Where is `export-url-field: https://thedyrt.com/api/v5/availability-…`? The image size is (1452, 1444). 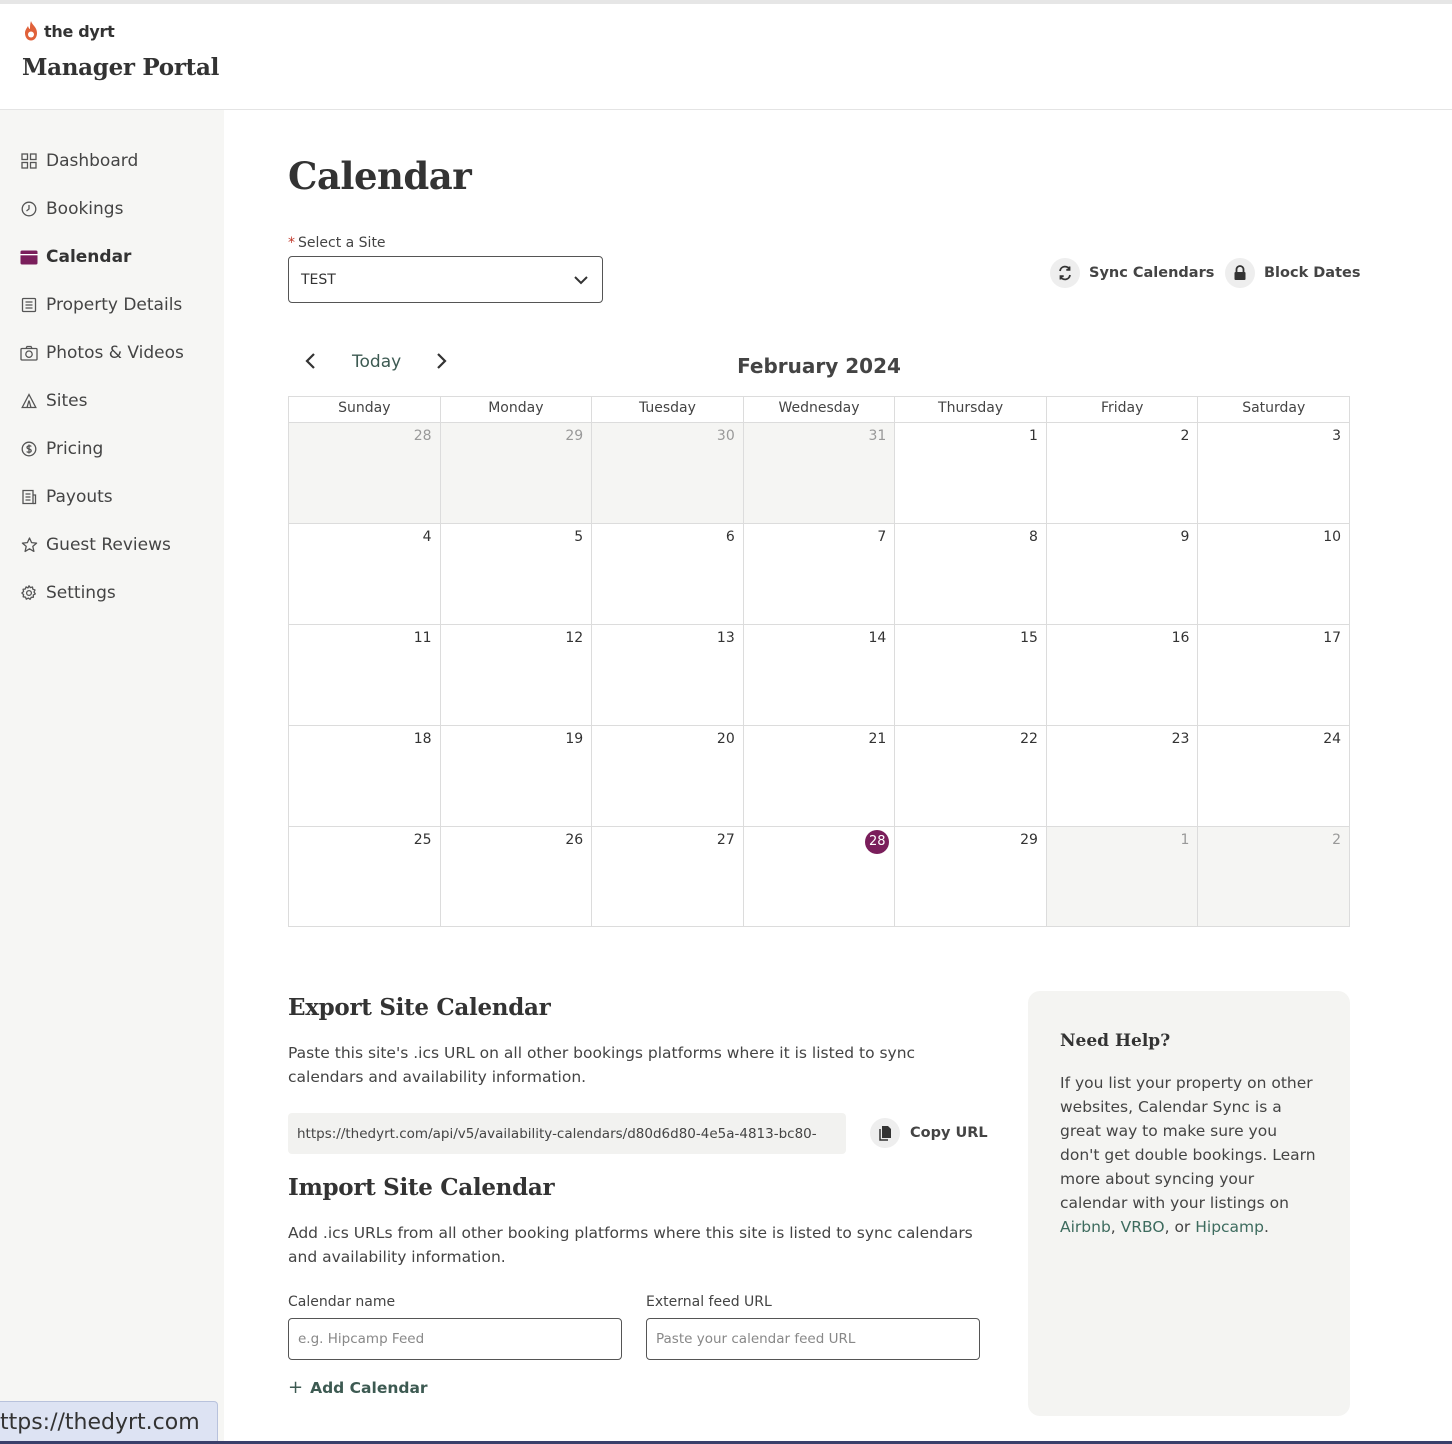
export-url-field: https://thedyrt.com/api/v5/availability-… is located at coordinates (567, 1133).